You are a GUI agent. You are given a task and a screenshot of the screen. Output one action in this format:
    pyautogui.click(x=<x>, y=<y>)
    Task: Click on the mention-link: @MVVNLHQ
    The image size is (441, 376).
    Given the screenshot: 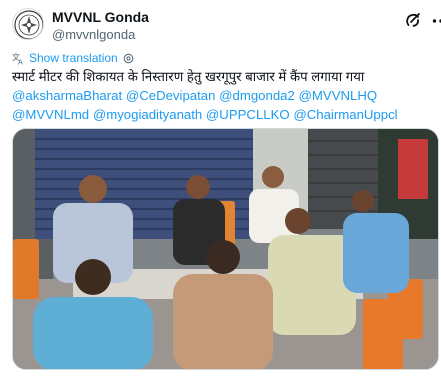 What is the action you would take?
    pyautogui.click(x=338, y=95)
    